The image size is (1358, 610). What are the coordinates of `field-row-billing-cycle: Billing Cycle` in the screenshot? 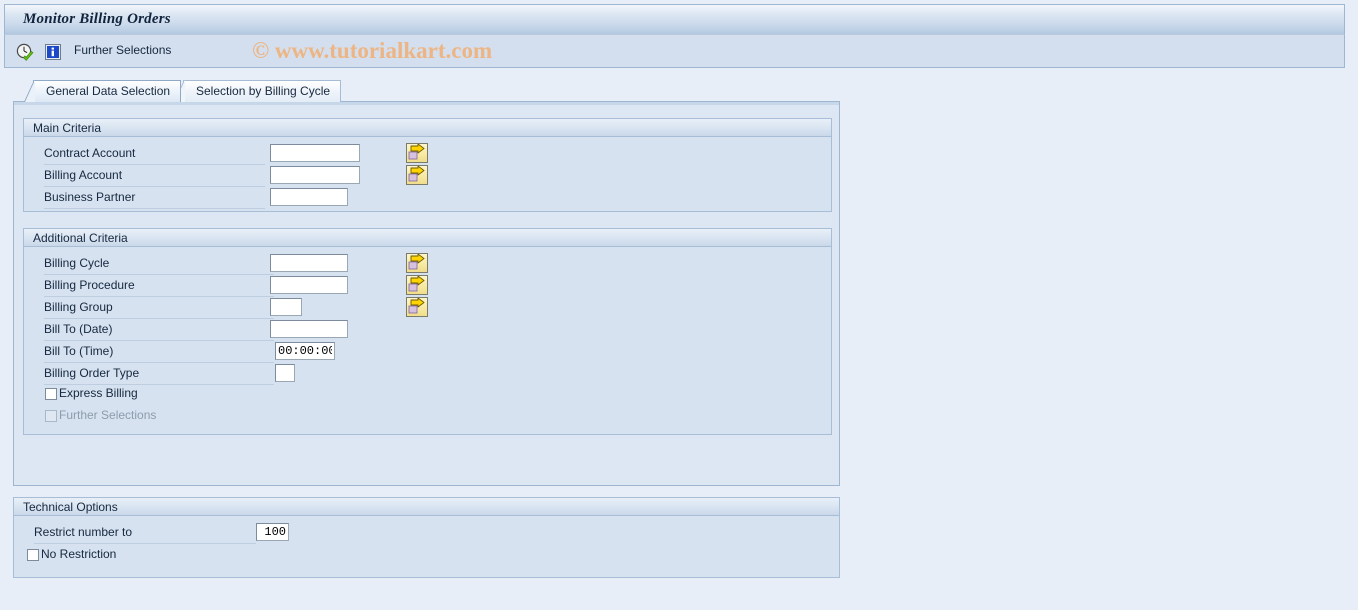 It's located at (422, 264).